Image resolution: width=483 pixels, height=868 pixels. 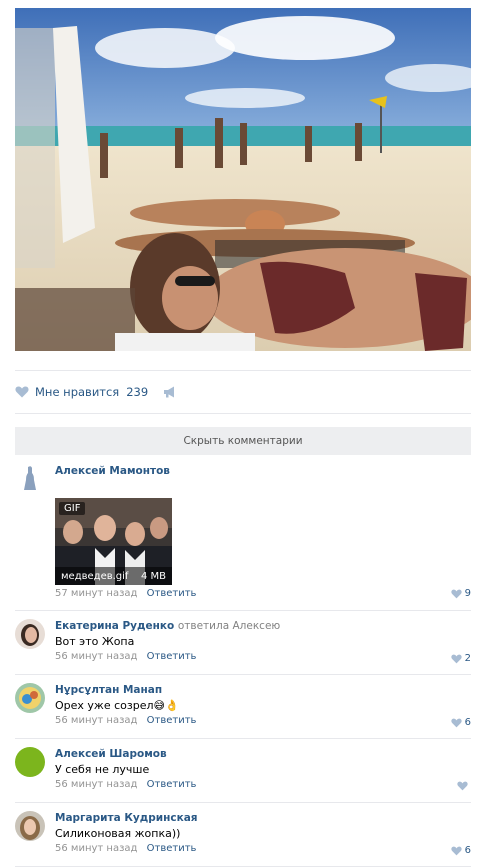 What do you see at coordinates (118, 833) in the screenshot?
I see `comment-text: Силиконовая жопка))` at bounding box center [118, 833].